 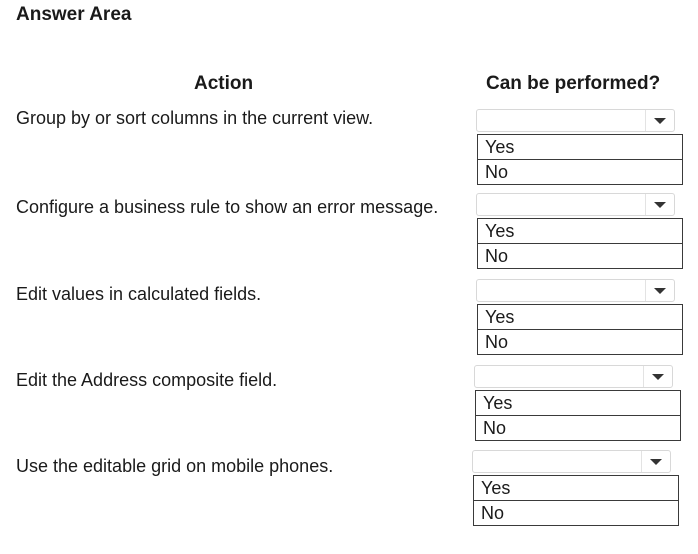 I want to click on action-label-editable-grid-mobile: Use the editable grid on mobile phones., so click(x=175, y=466).